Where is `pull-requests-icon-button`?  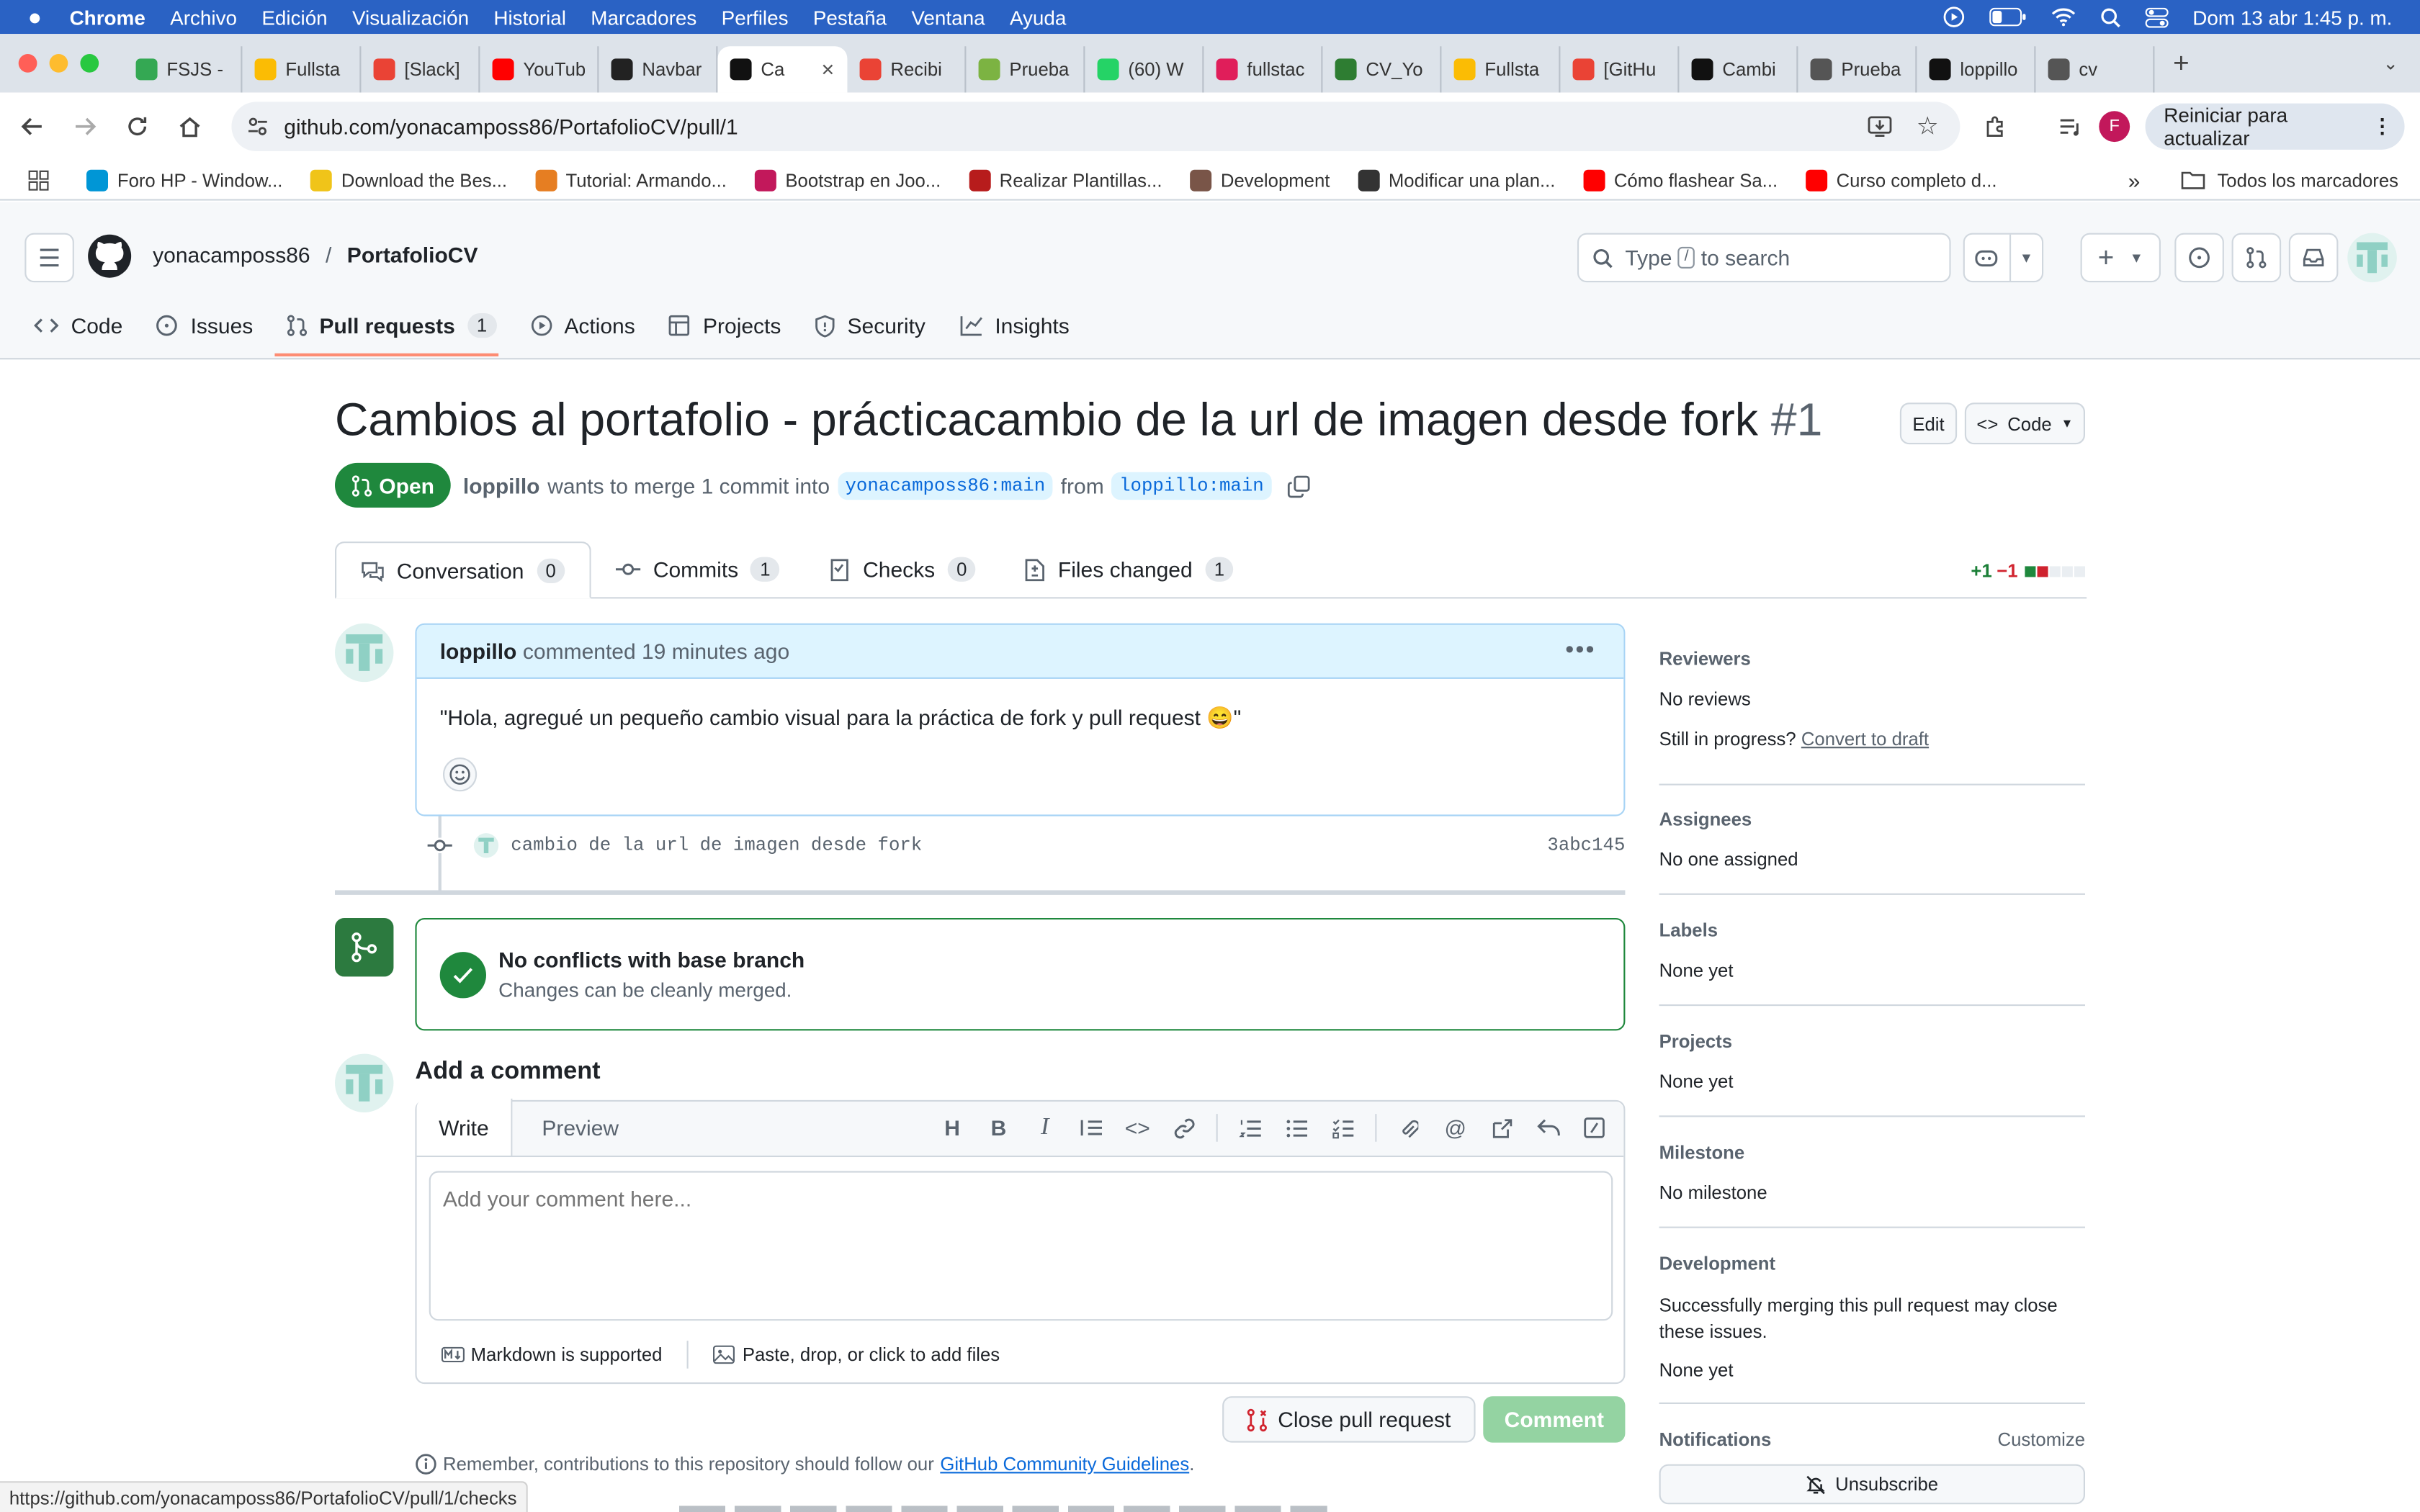
pull-requests-icon-button is located at coordinates (2256, 258).